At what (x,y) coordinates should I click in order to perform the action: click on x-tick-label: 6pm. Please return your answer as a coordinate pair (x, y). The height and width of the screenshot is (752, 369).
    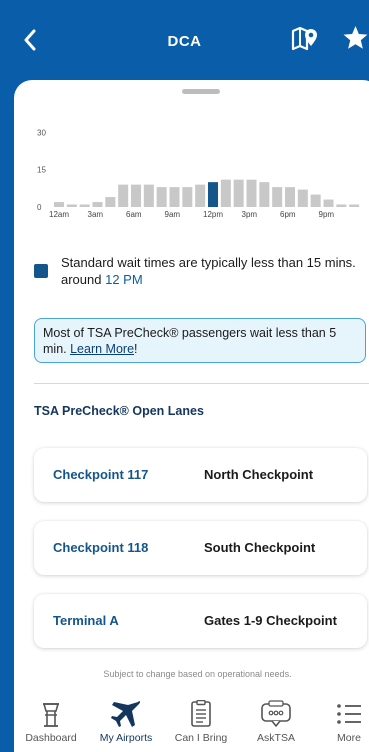
    Looking at the image, I should click on (288, 214).